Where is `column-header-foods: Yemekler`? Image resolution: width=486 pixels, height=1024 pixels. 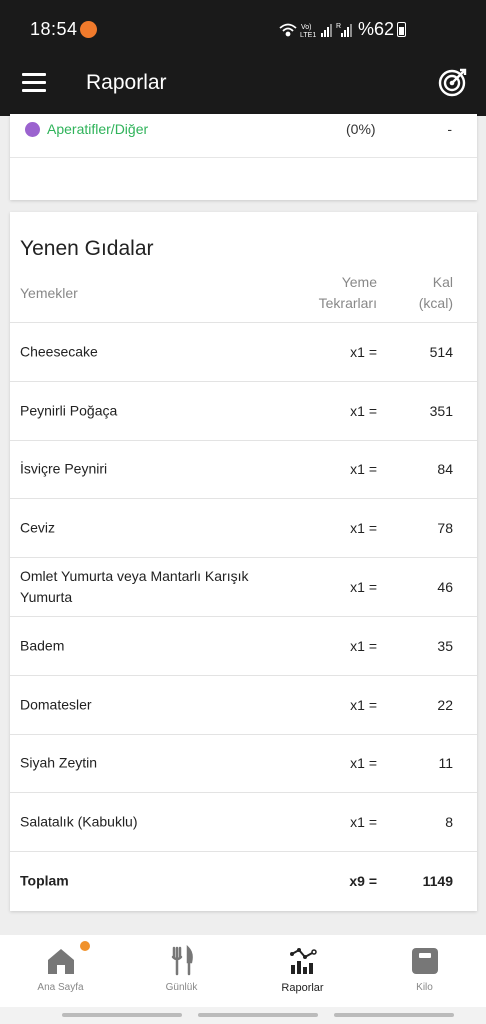 column-header-foods: Yemekler is located at coordinates (49, 293).